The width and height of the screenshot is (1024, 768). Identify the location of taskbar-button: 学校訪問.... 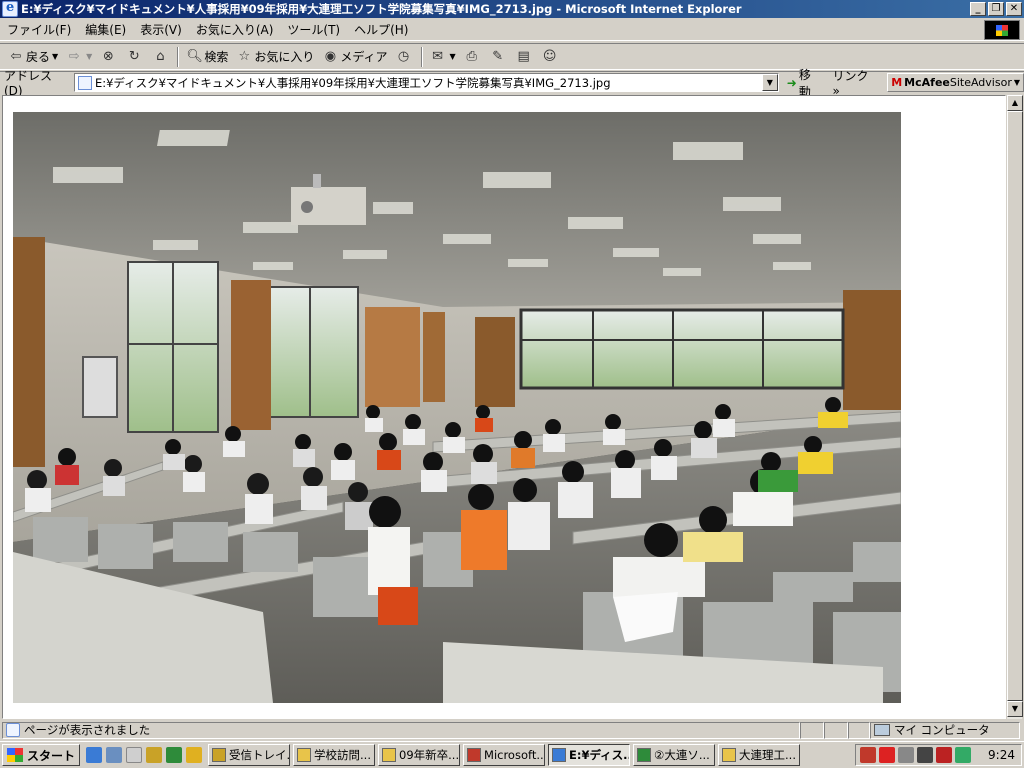
(334, 755).